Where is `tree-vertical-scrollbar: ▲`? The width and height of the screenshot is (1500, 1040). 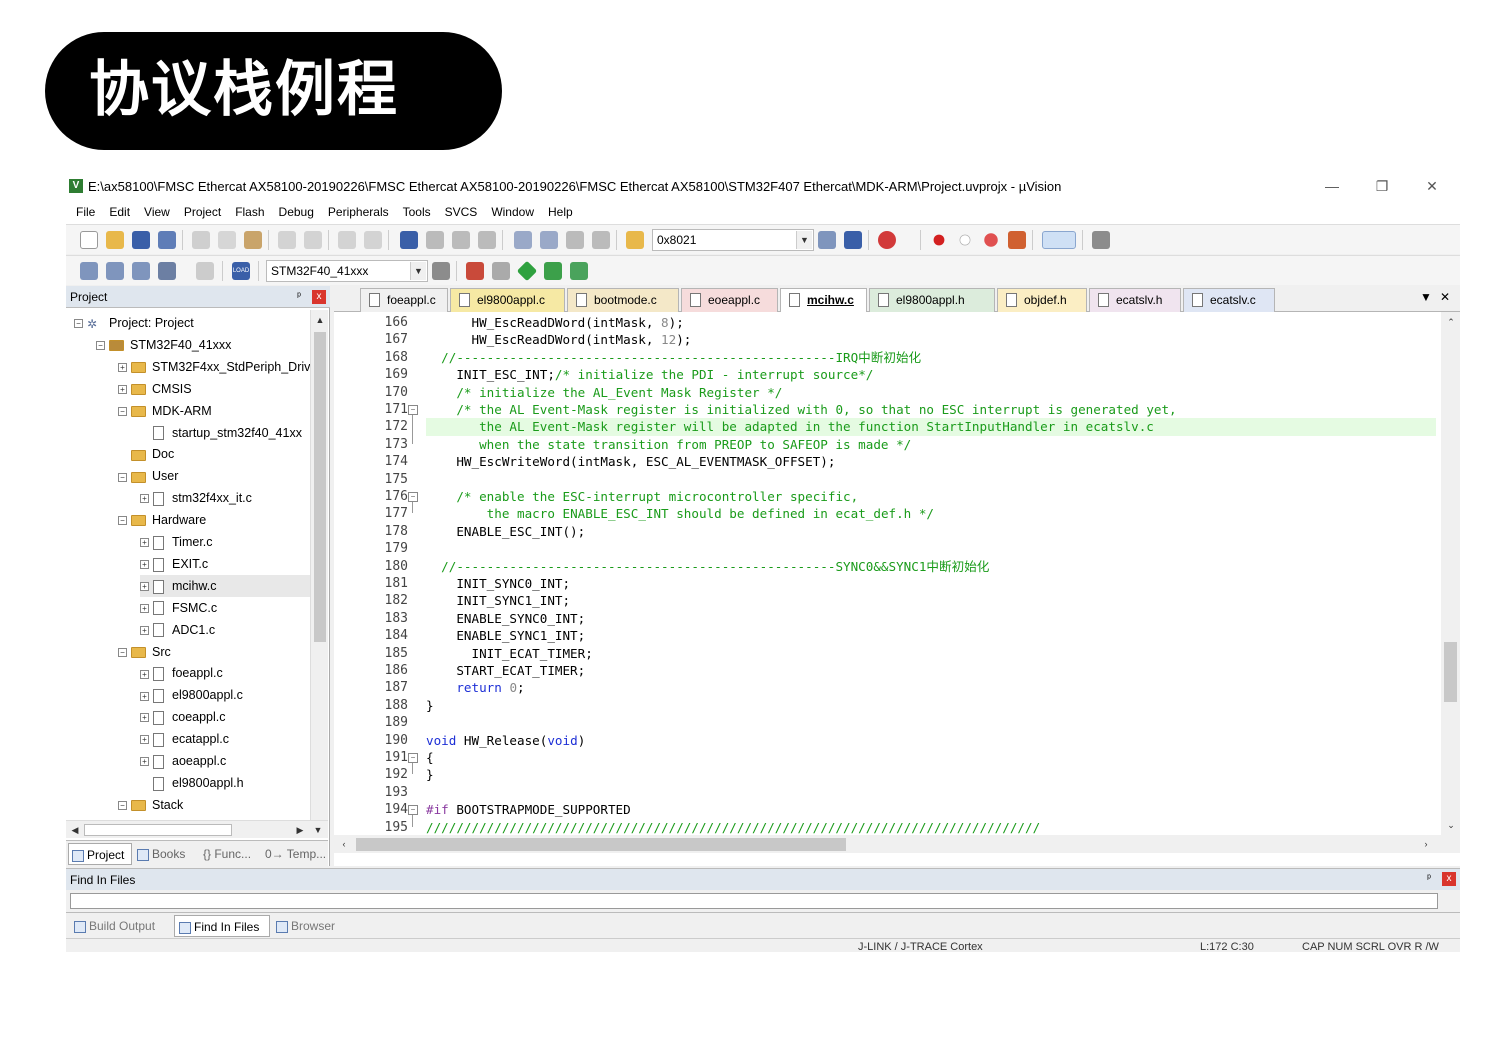 tree-vertical-scrollbar: ▲ is located at coordinates (319, 565).